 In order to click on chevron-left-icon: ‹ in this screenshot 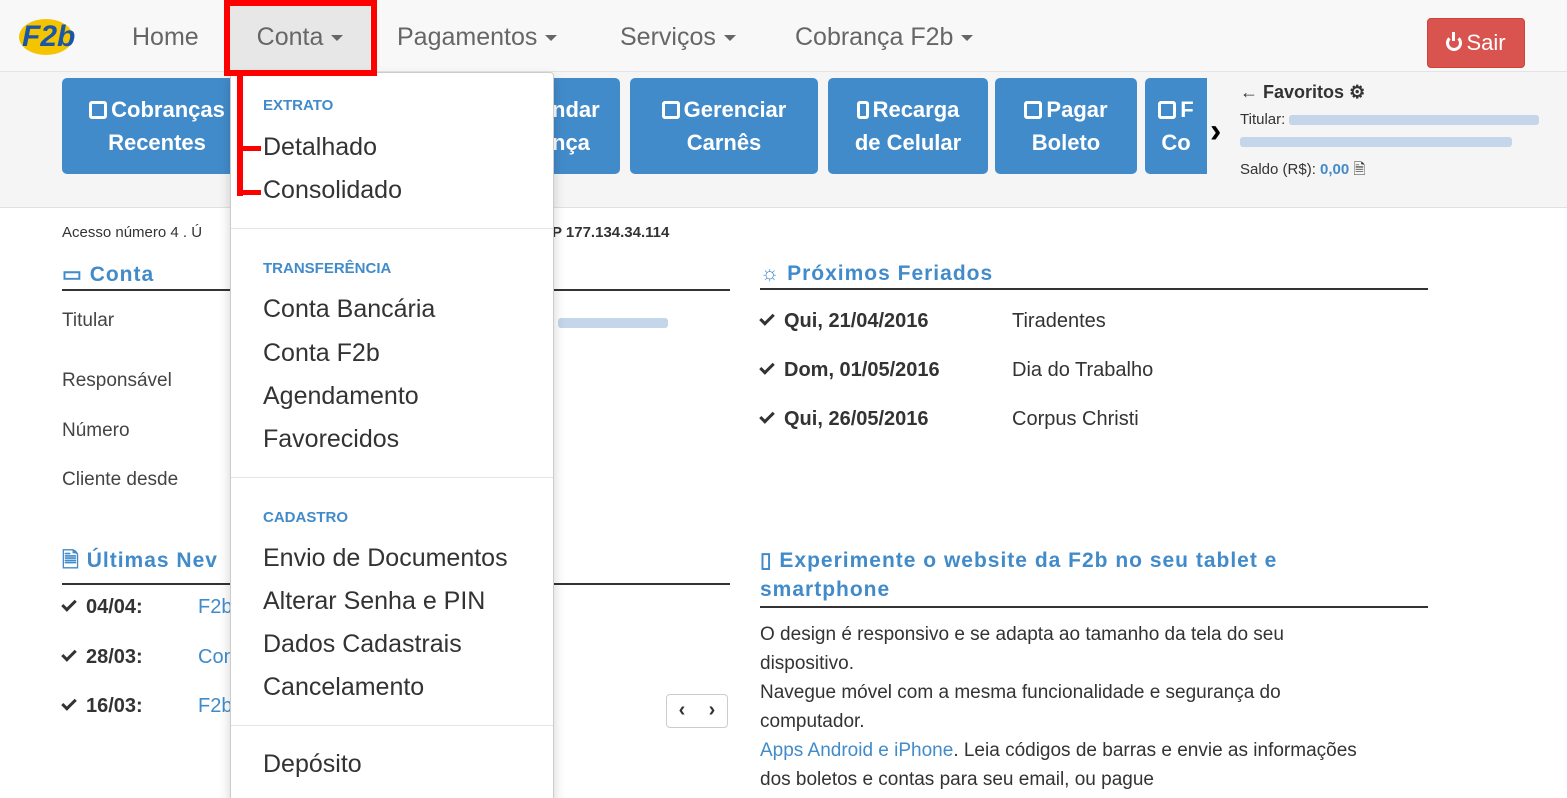, I will do `click(682, 710)`.